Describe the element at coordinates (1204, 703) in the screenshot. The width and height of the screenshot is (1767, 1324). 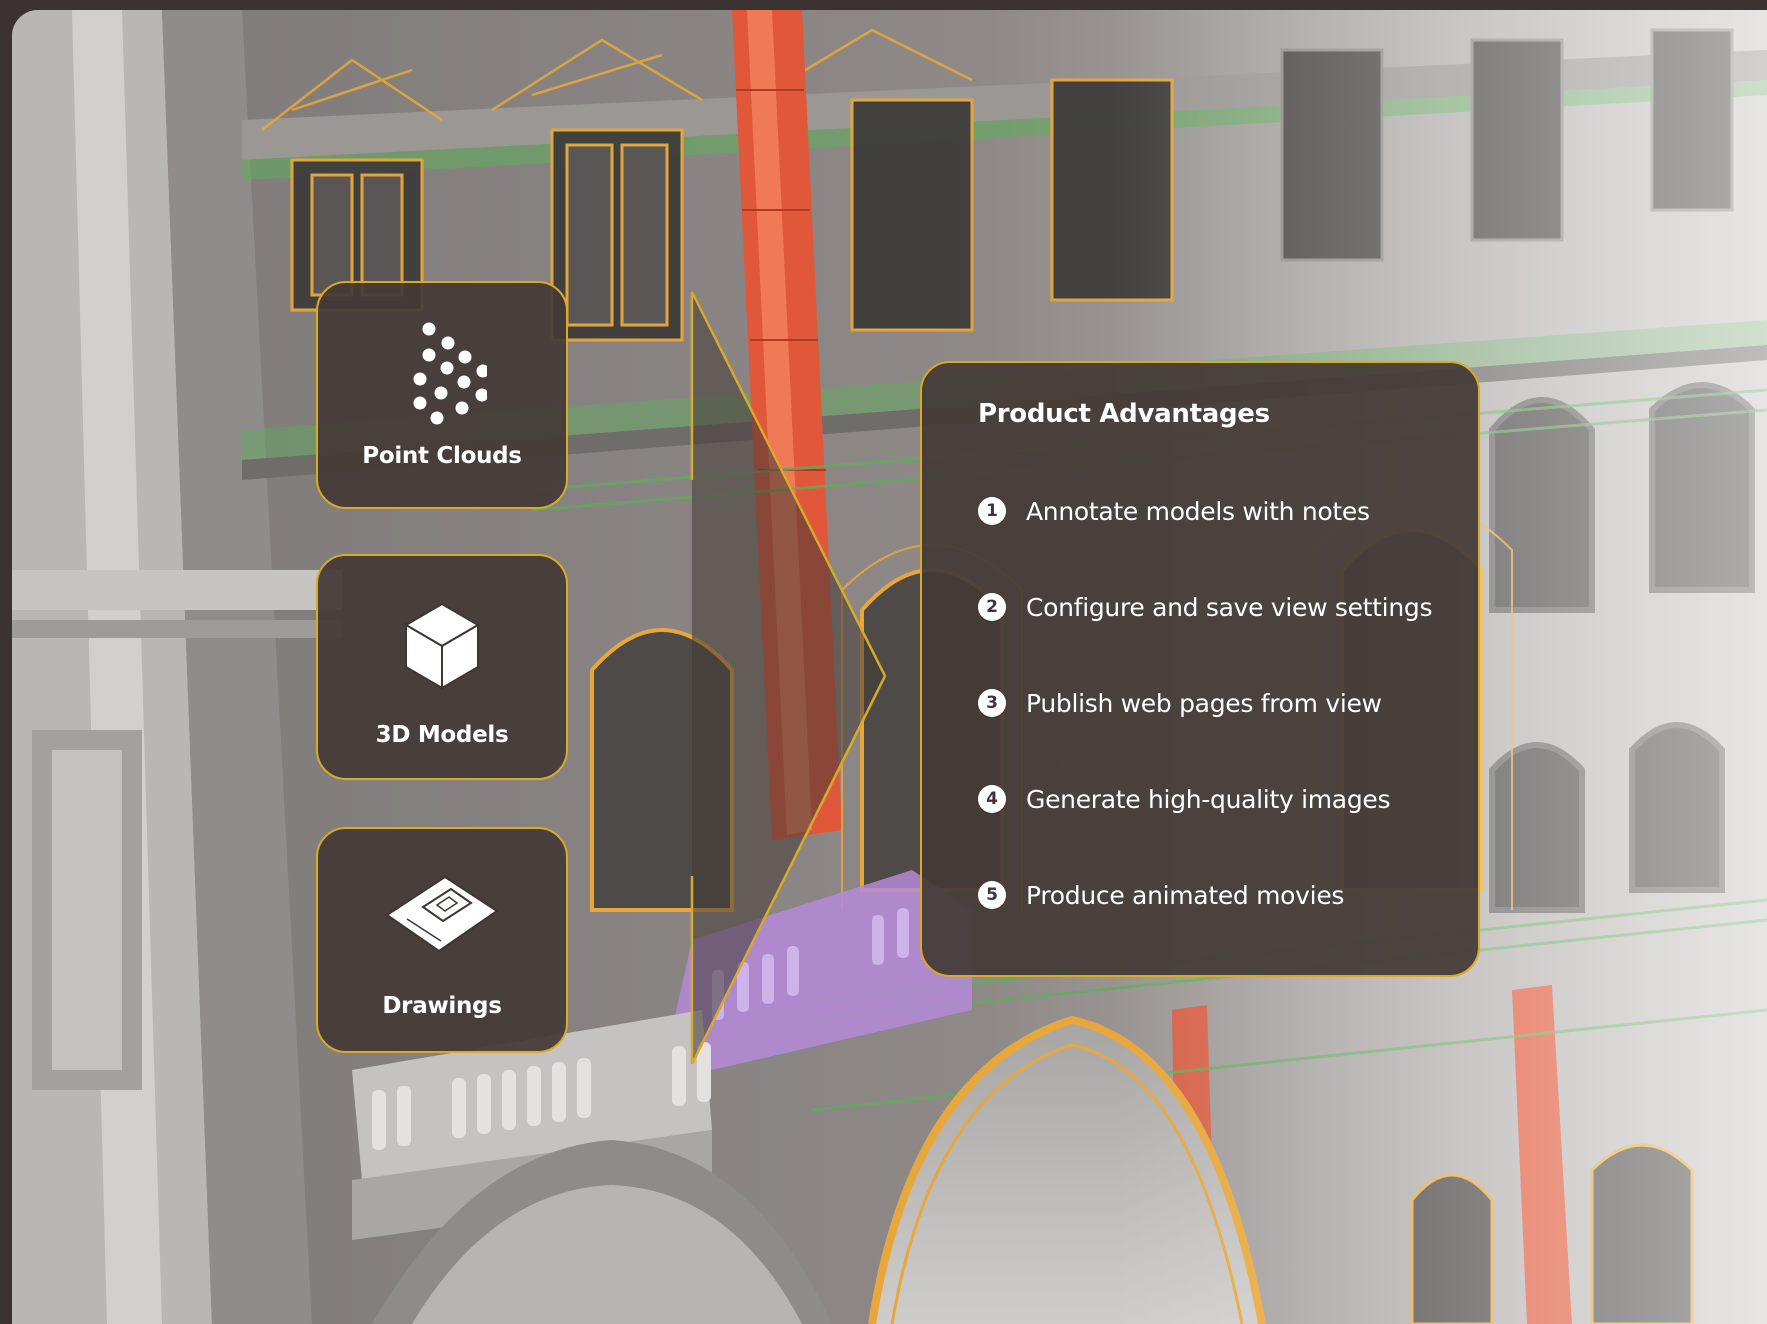
I see `advantage-text: Publish web pages from view` at that location.